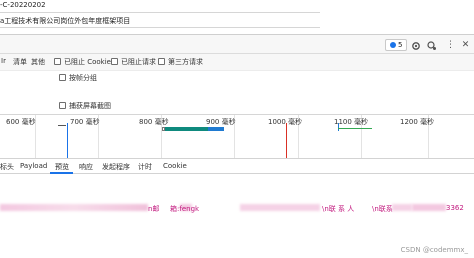 The image size is (474, 258). I want to click on tab-headers: 标头, so click(7, 167).